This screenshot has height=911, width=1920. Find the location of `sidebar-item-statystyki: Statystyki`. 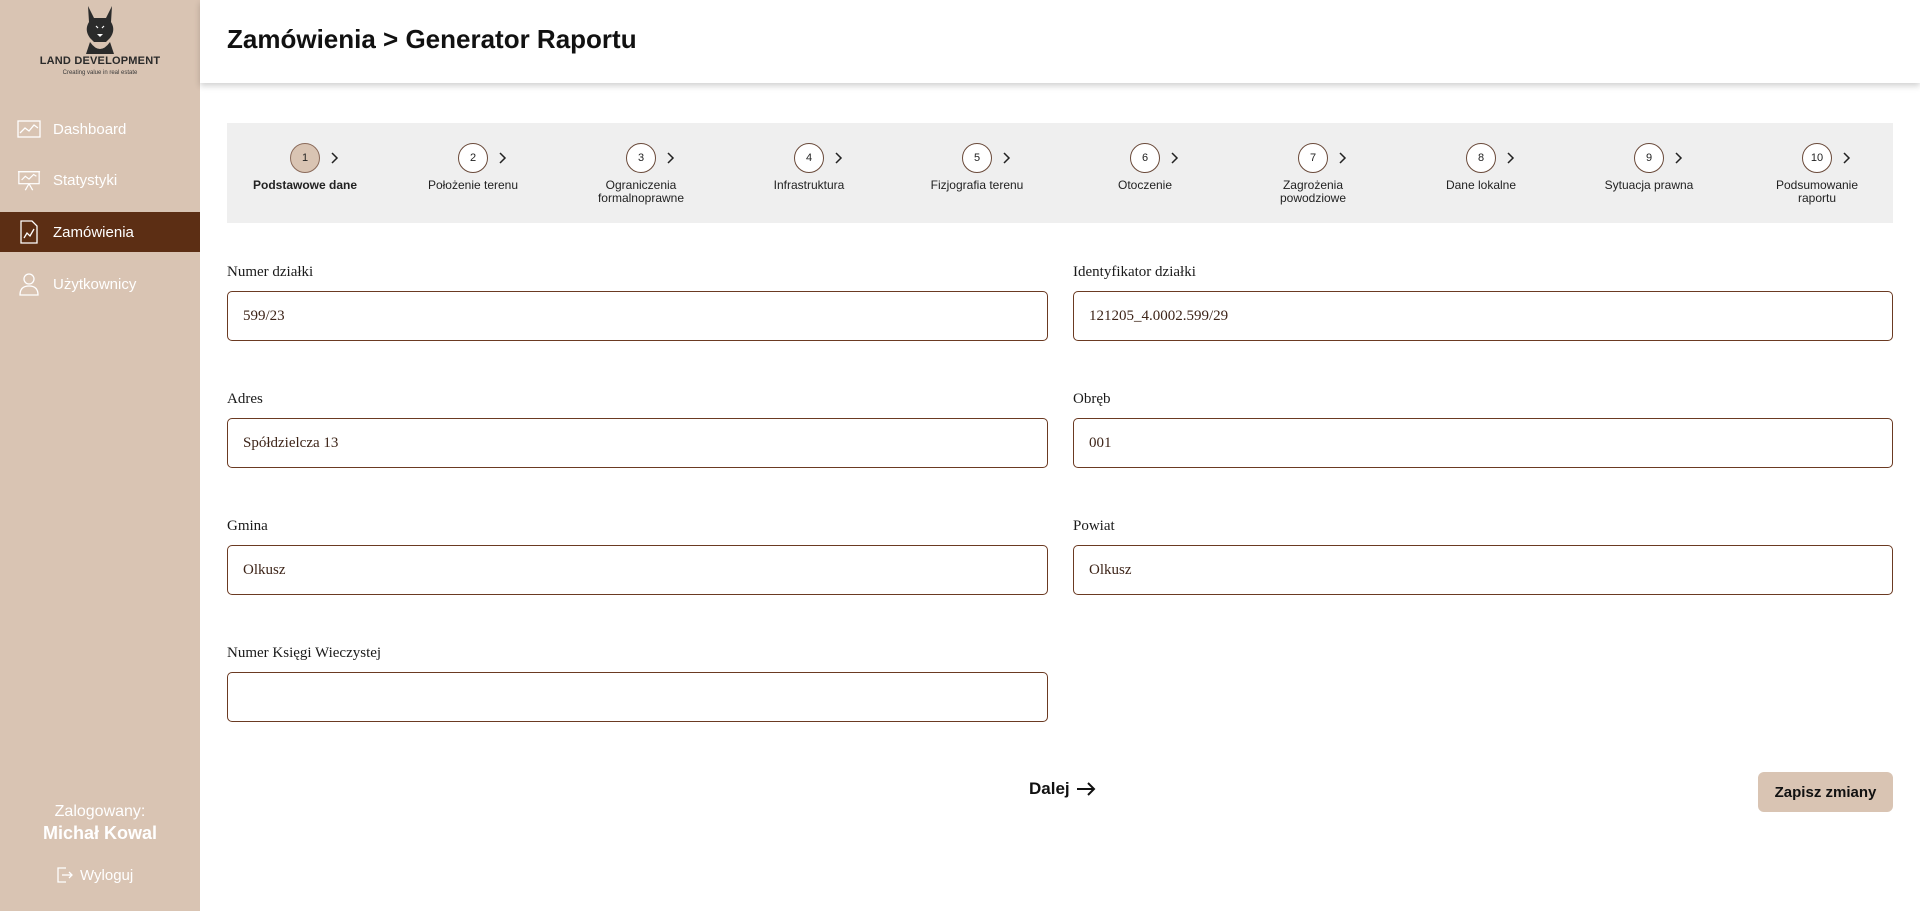

sidebar-item-statystyki: Statystyki is located at coordinates (100, 180).